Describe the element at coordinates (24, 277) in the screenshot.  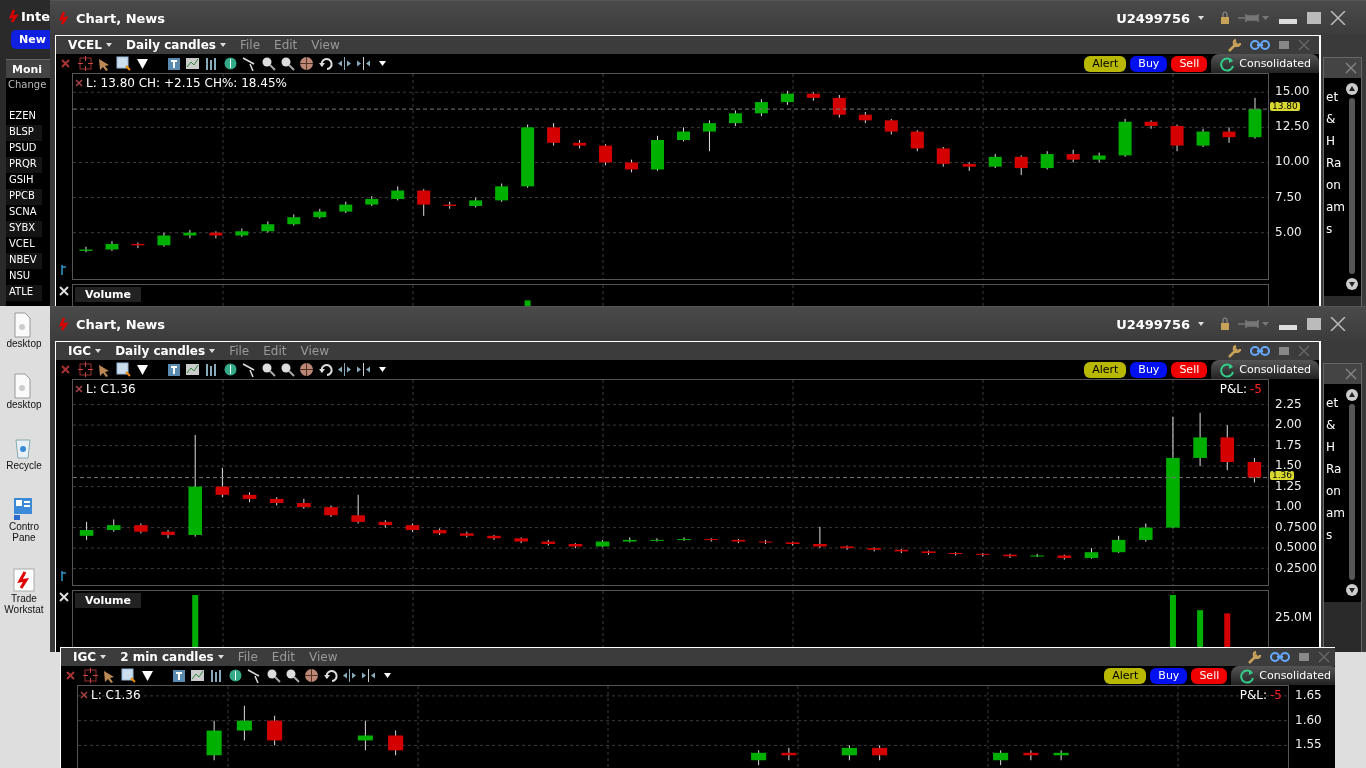
I see `ticker-symbol: NSU` at that location.